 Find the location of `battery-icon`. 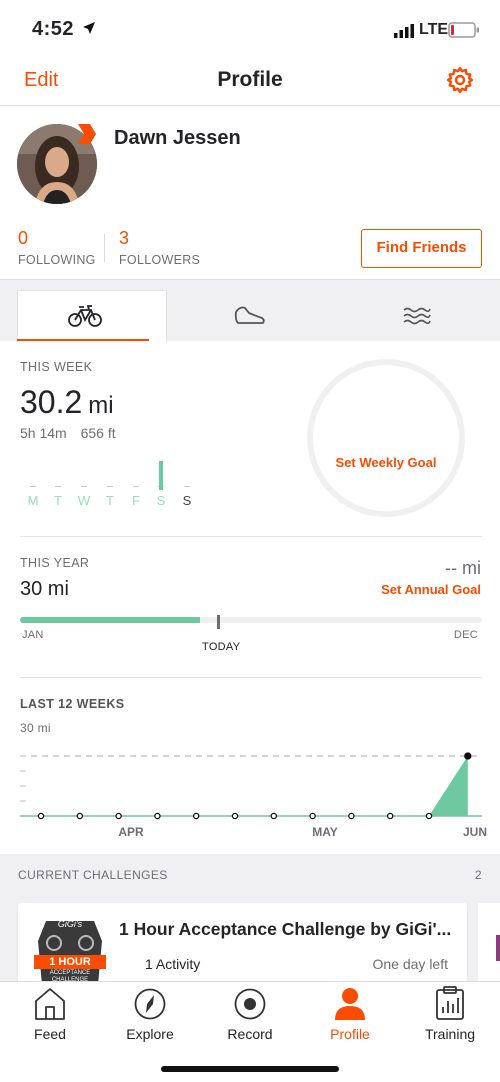

battery-icon is located at coordinates (463, 30).